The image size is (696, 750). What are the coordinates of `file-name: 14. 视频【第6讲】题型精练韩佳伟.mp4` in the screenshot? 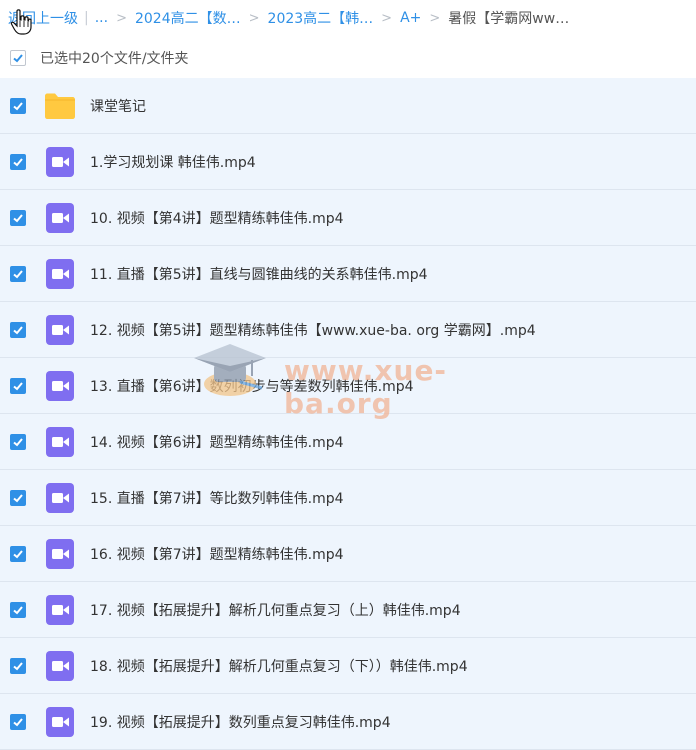 It's located at (217, 442).